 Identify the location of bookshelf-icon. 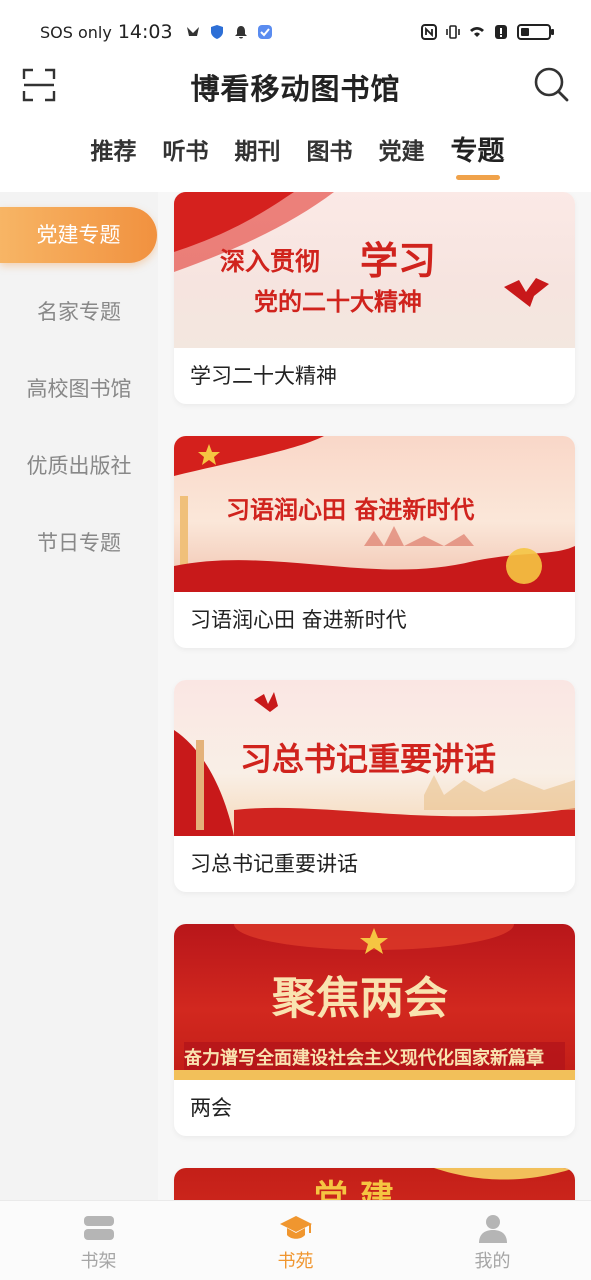
(98, 1228).